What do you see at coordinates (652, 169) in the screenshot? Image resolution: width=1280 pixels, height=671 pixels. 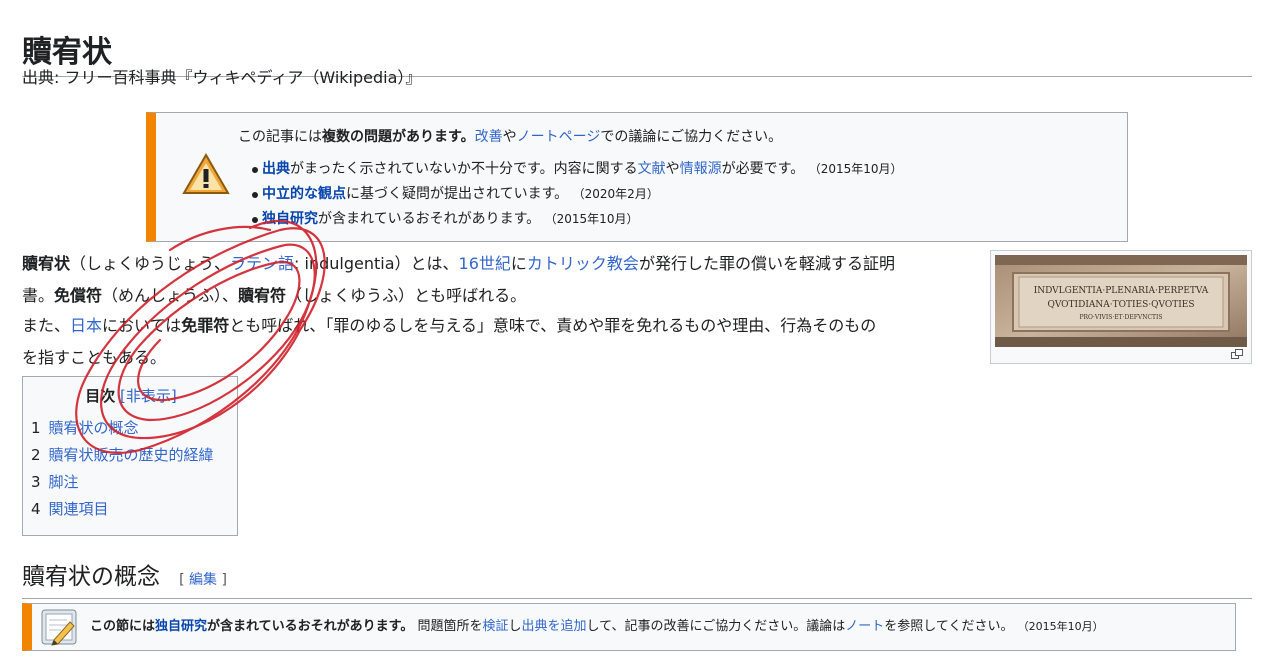 I see `literature-link: 文献` at bounding box center [652, 169].